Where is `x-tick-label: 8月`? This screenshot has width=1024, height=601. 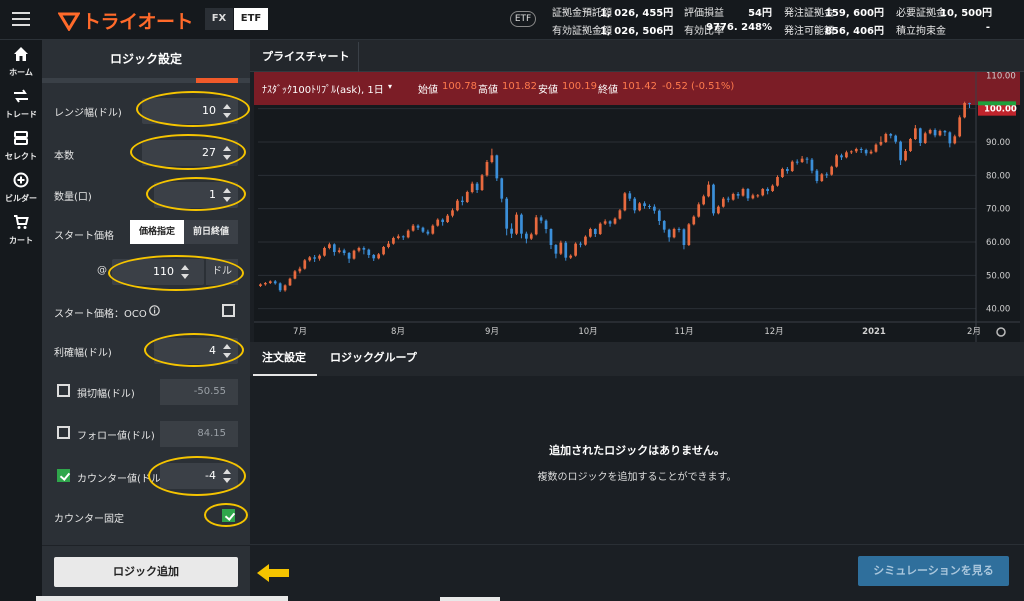
x-tick-label: 8月 is located at coordinates (398, 332).